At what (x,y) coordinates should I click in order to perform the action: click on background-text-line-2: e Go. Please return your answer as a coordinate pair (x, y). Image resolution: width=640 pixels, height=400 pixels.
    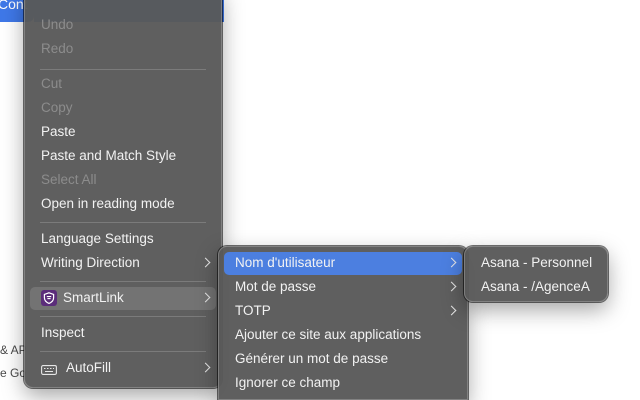
    Looking at the image, I should click on (13, 373).